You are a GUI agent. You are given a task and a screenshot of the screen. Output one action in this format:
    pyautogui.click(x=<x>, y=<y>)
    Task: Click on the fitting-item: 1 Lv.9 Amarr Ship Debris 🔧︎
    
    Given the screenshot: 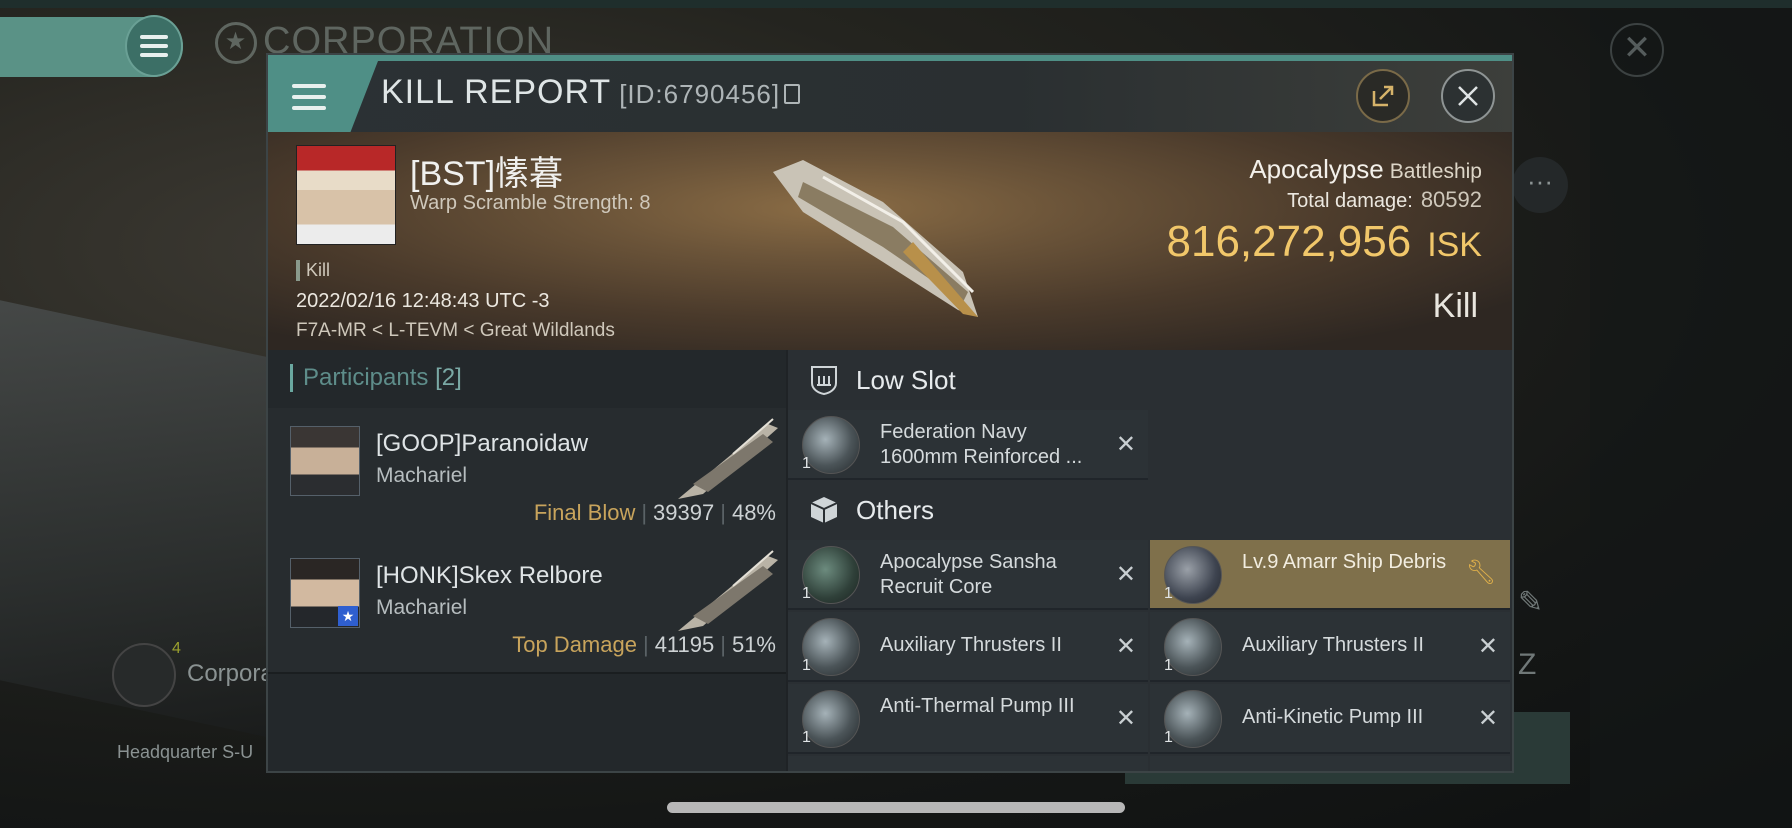 What is the action you would take?
    pyautogui.click(x=1330, y=575)
    